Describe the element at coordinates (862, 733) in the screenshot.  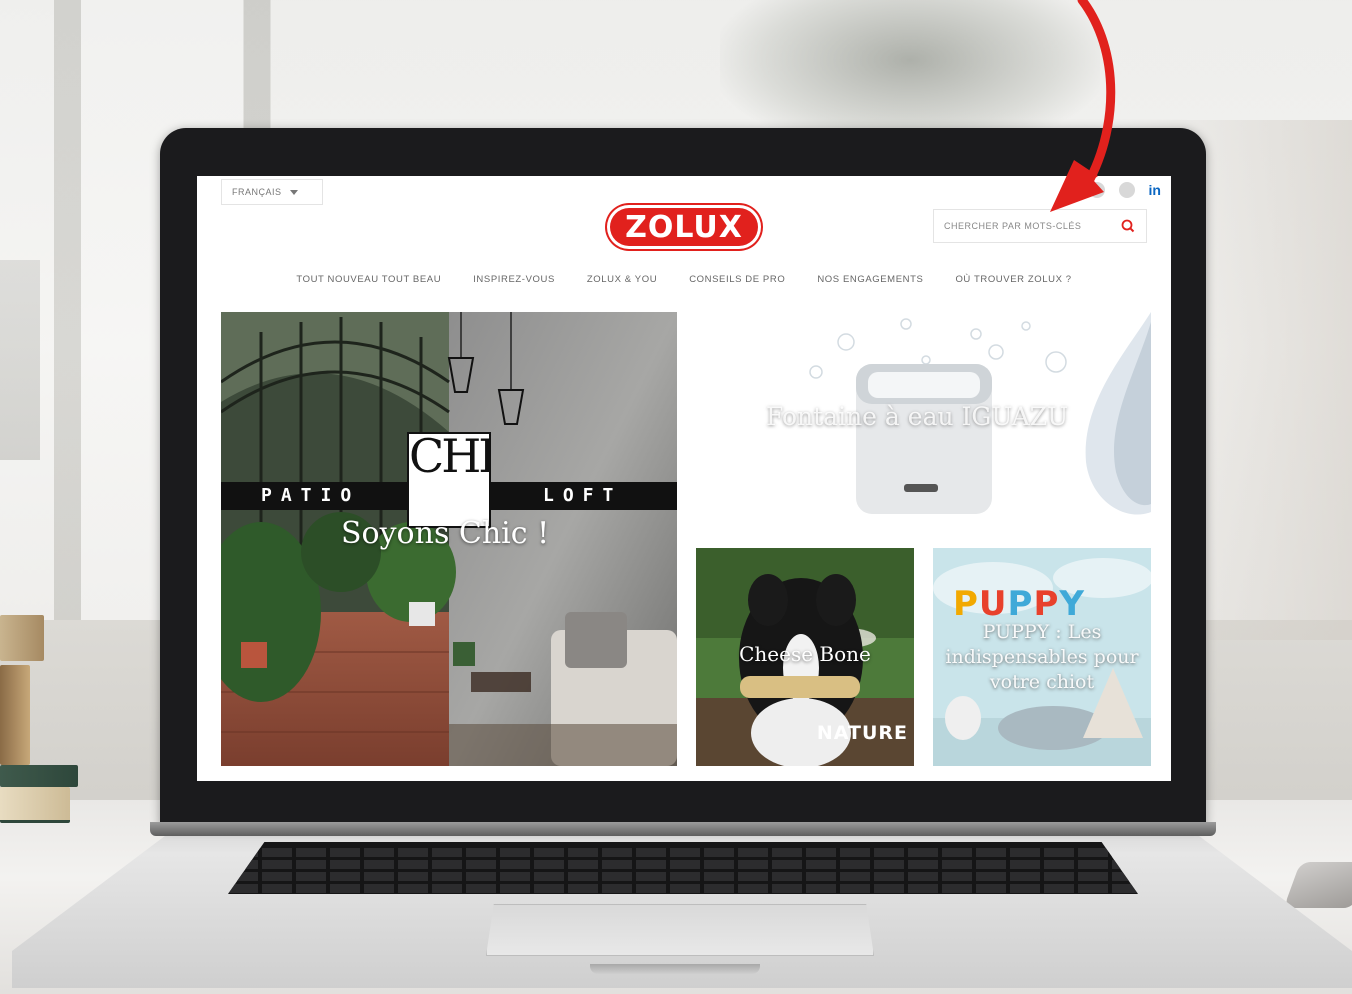
I see `nature-badge: NATURE` at that location.